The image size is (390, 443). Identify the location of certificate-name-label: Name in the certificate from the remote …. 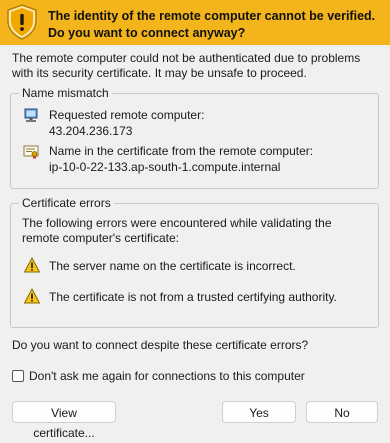
(181, 151).